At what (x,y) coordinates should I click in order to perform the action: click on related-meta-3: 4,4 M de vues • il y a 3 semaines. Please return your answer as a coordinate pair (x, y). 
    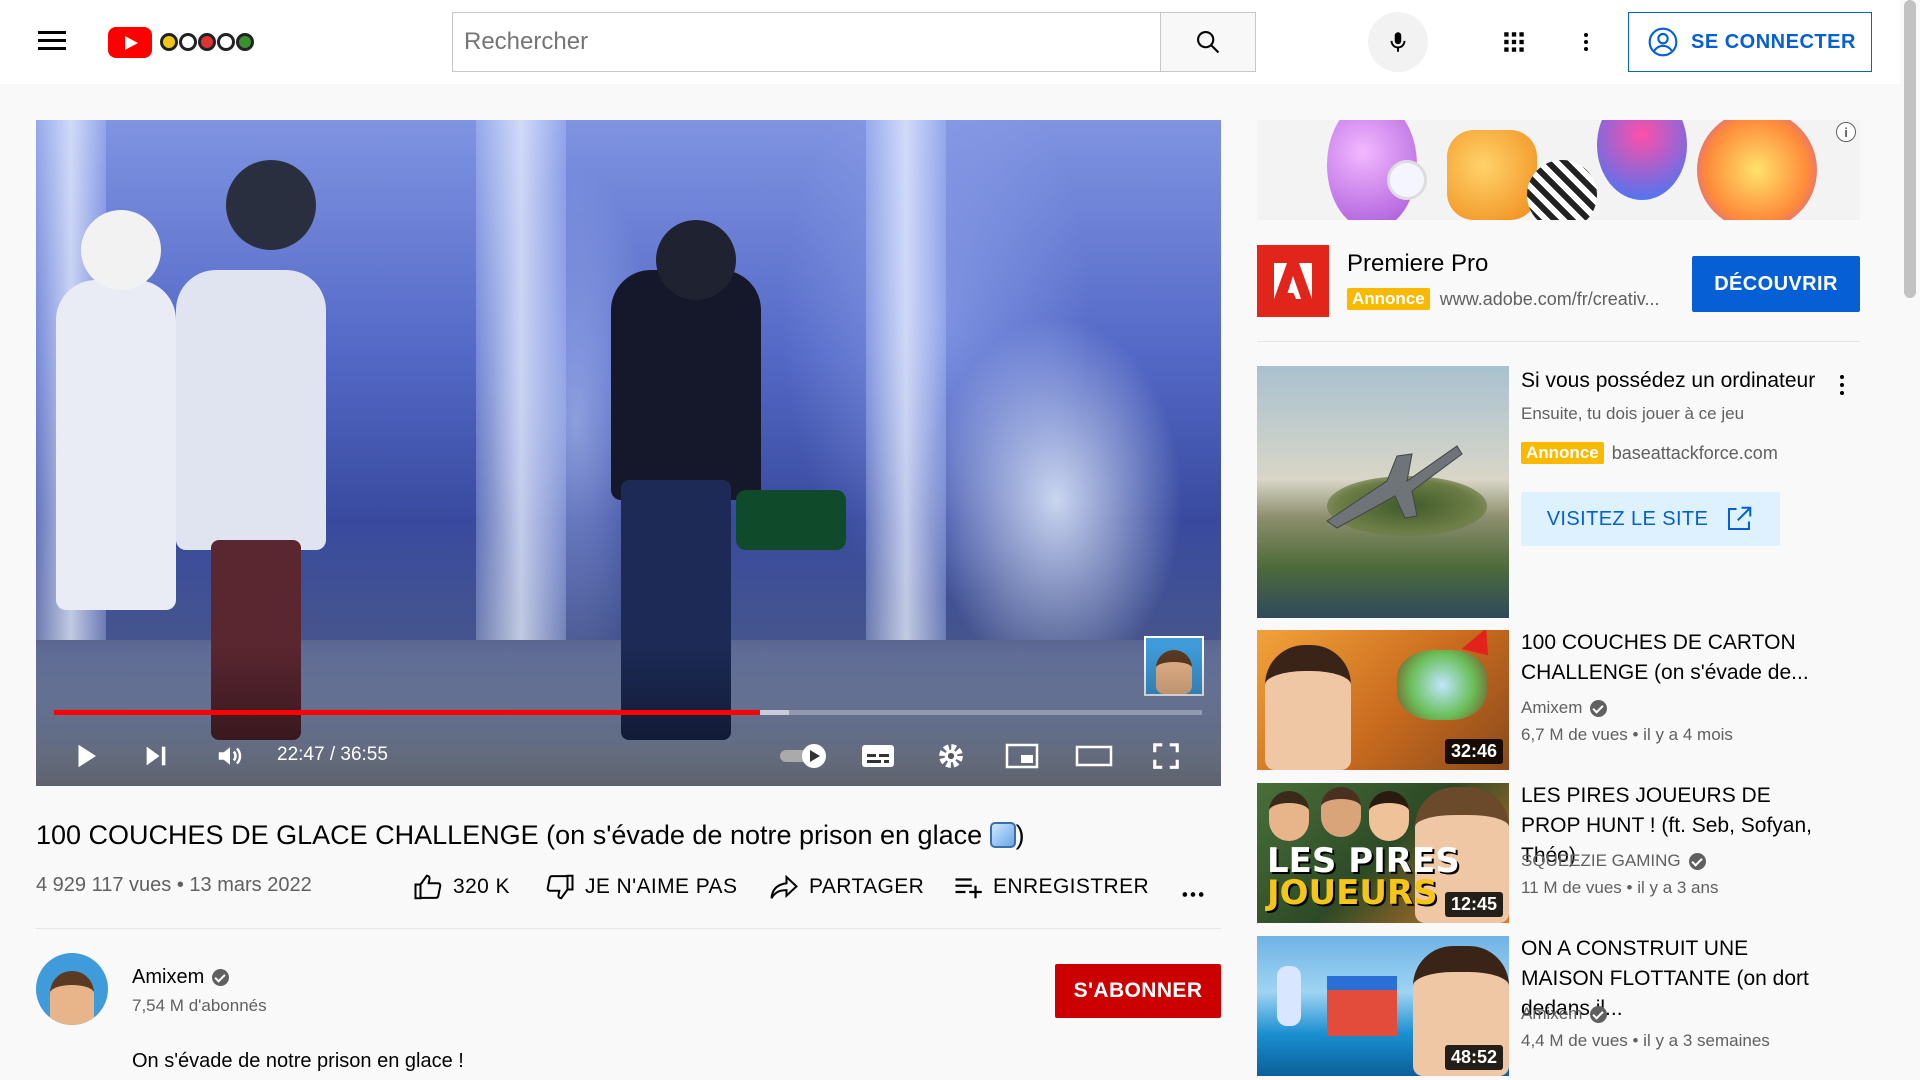
    Looking at the image, I should click on (1645, 1040).